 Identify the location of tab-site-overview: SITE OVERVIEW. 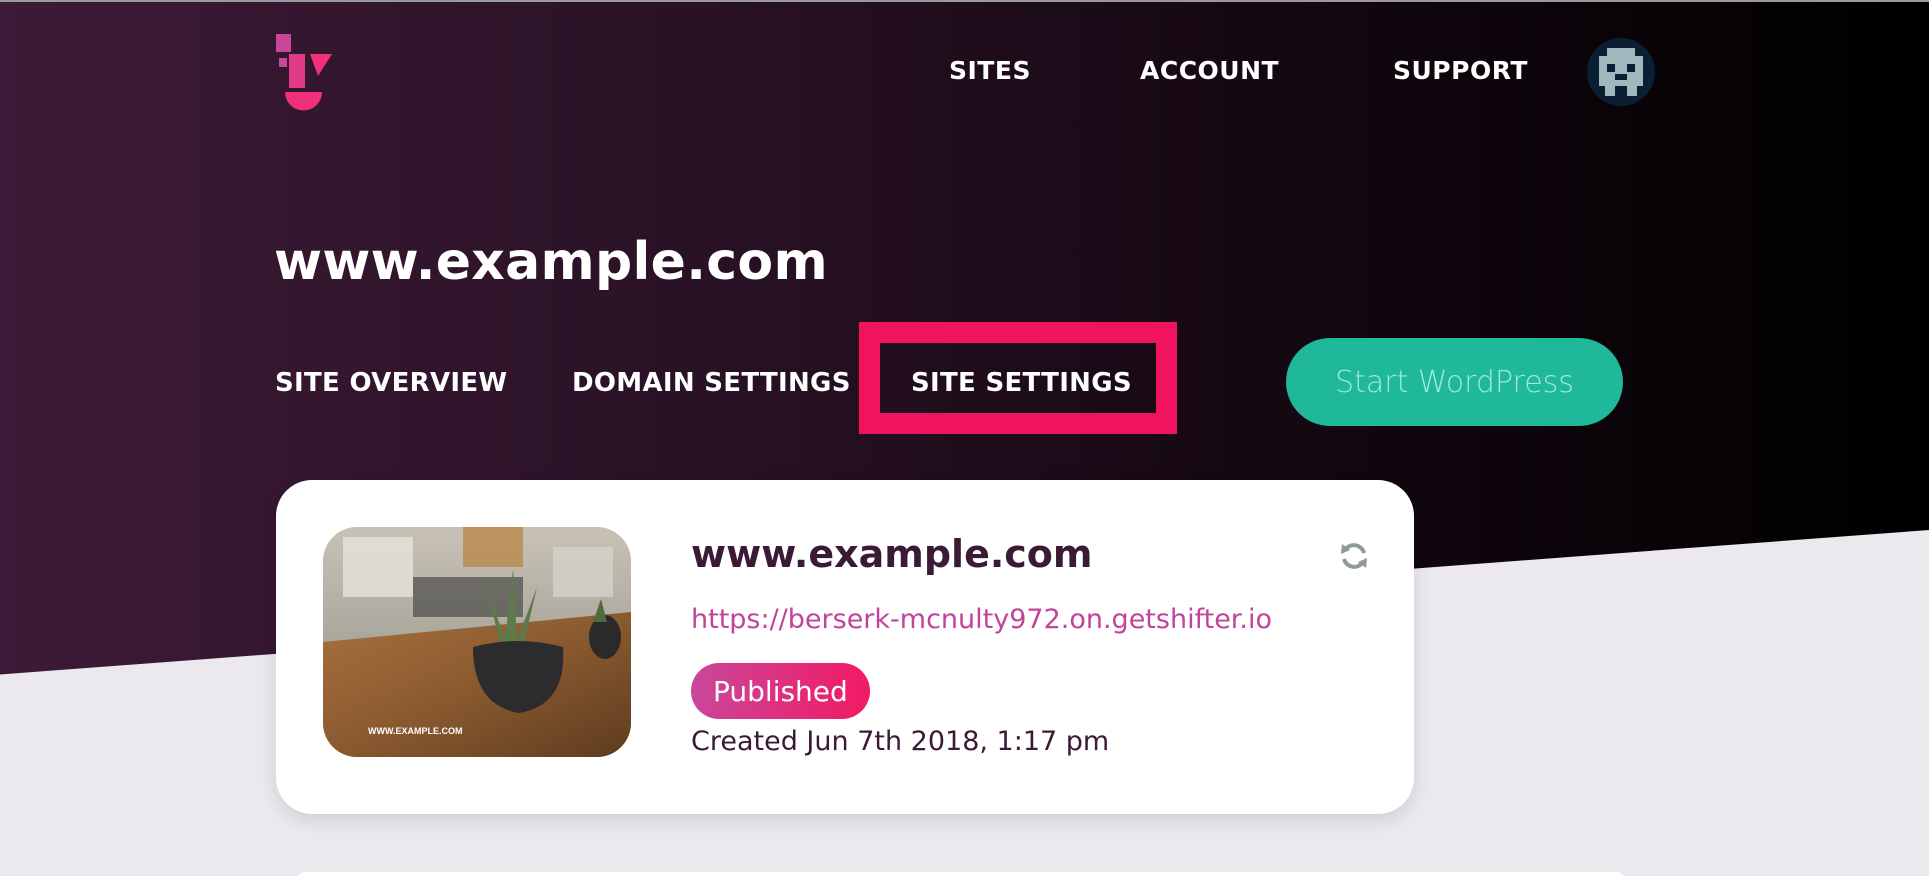
(391, 383).